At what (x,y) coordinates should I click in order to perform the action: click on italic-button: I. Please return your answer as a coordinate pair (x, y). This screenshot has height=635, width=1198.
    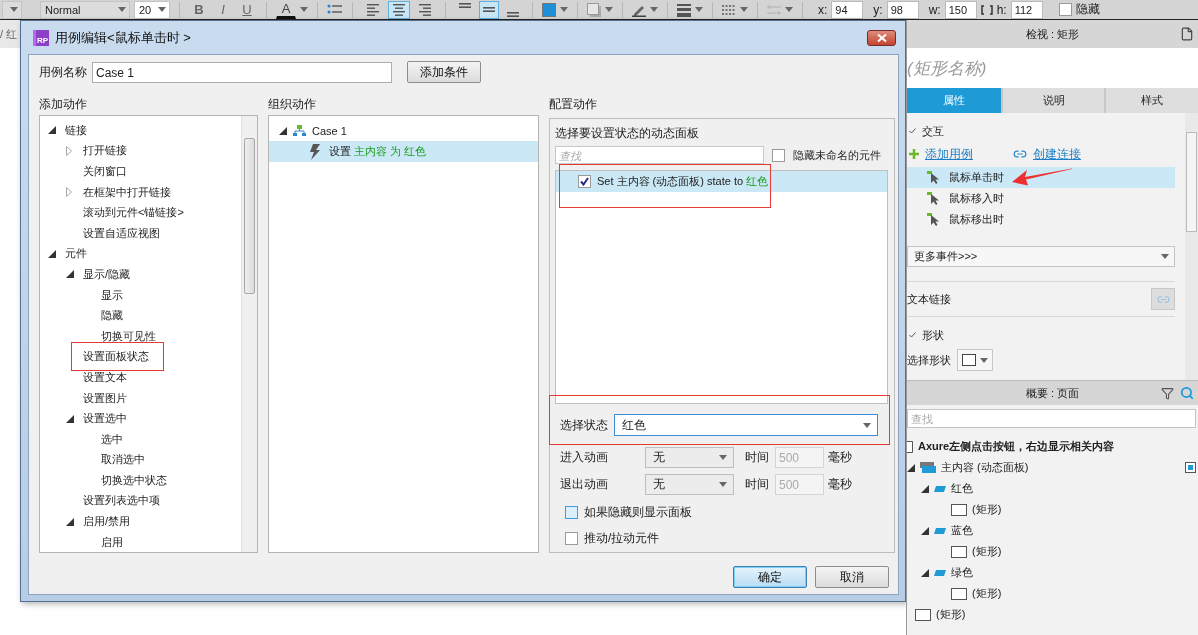
    Looking at the image, I should click on (223, 9).